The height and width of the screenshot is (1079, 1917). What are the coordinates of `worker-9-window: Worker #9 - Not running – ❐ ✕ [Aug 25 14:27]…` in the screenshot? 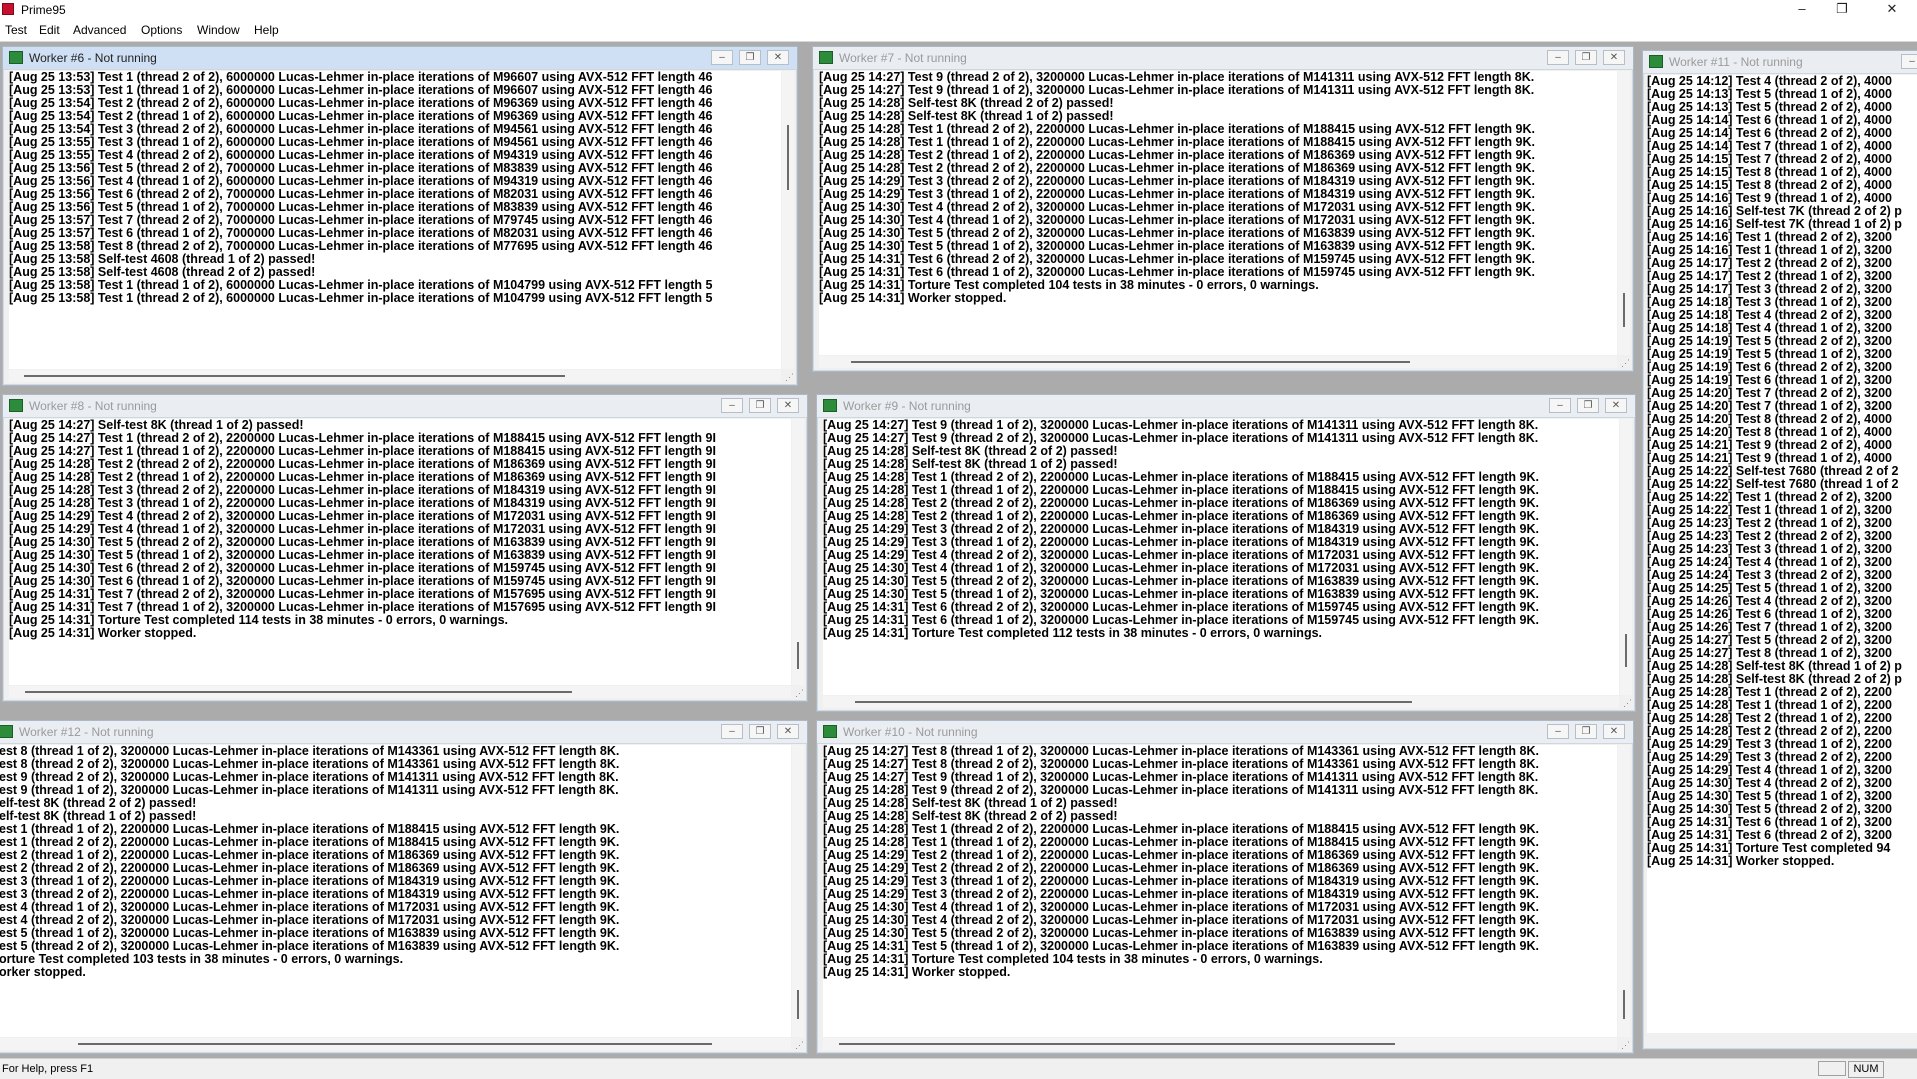 It's located at (1226, 553).